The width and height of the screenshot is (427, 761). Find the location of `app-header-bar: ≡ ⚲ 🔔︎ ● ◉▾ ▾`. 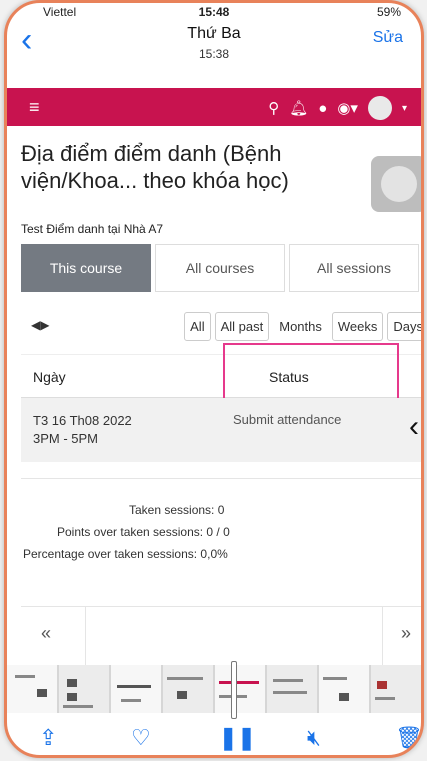

app-header-bar: ≡ ⚲ 🔔︎ ● ◉▾ ▾ is located at coordinates (214, 107).